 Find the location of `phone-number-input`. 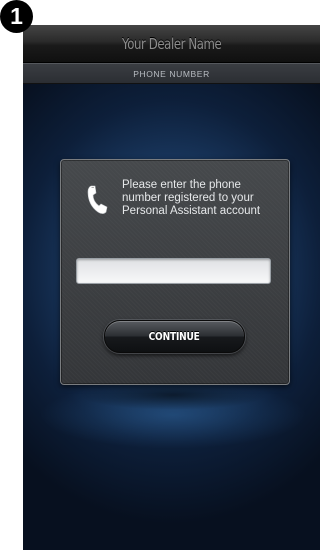

phone-number-input is located at coordinates (173, 271).